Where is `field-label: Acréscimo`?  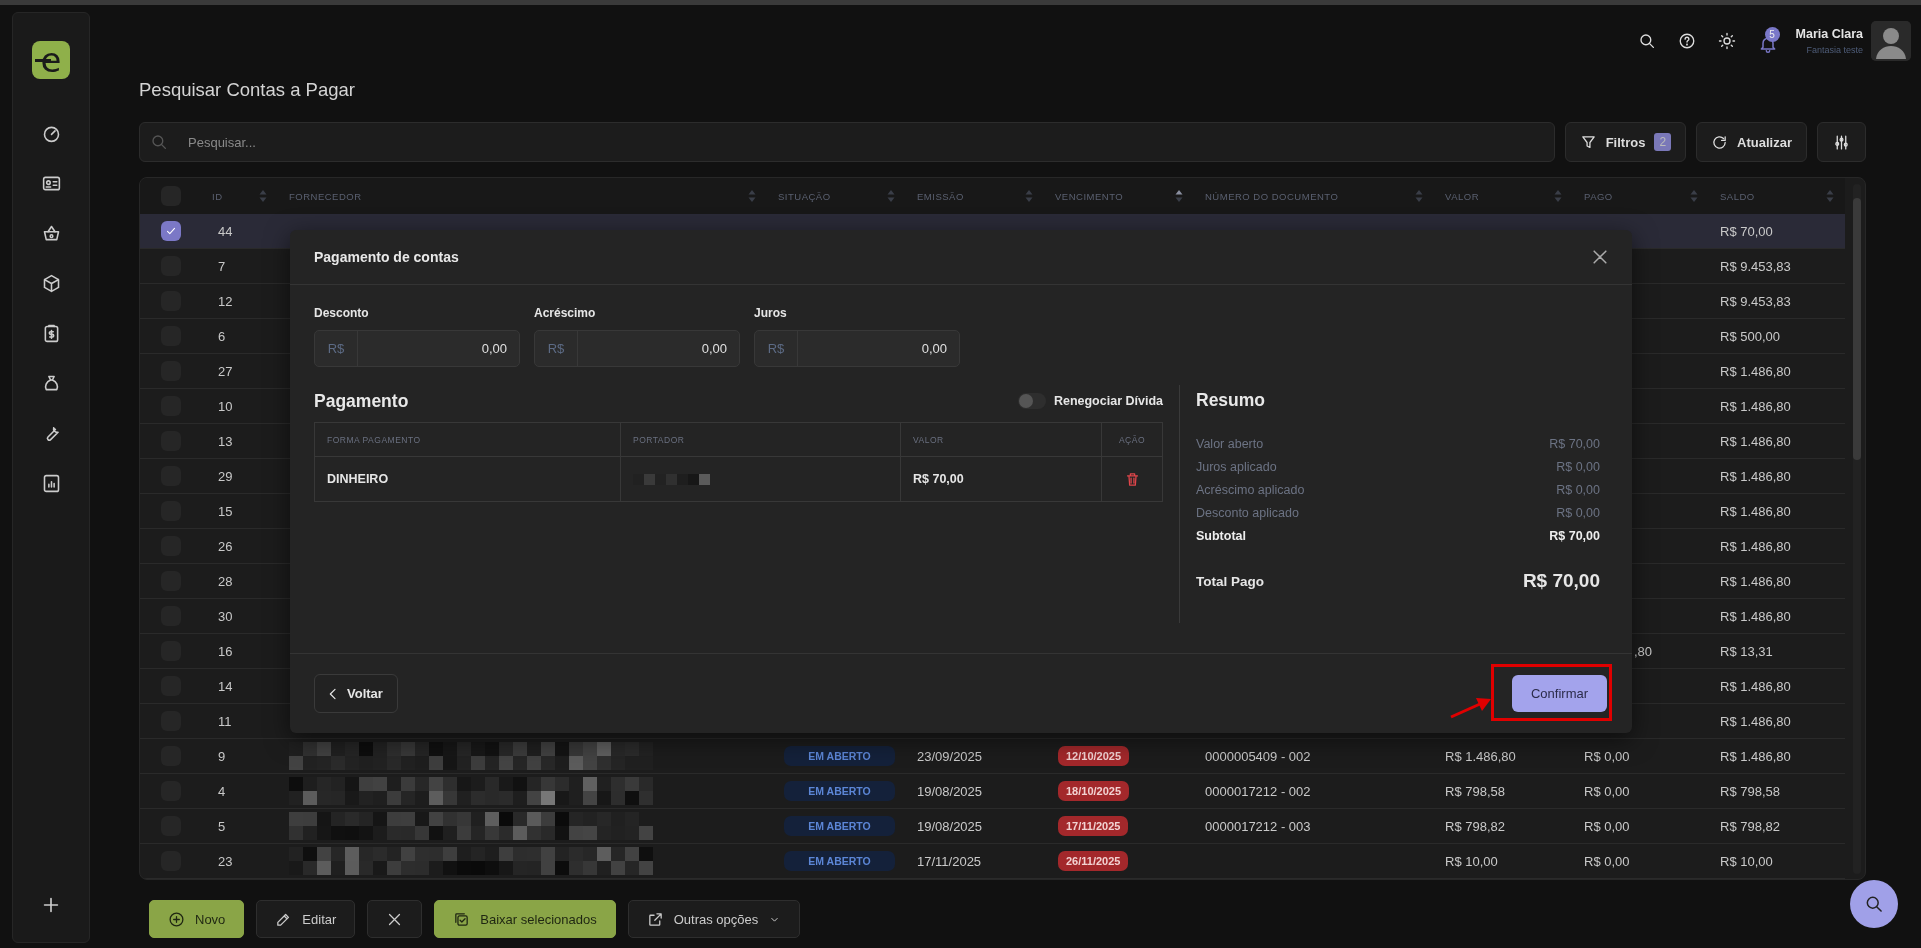
field-label: Acréscimo is located at coordinates (565, 313).